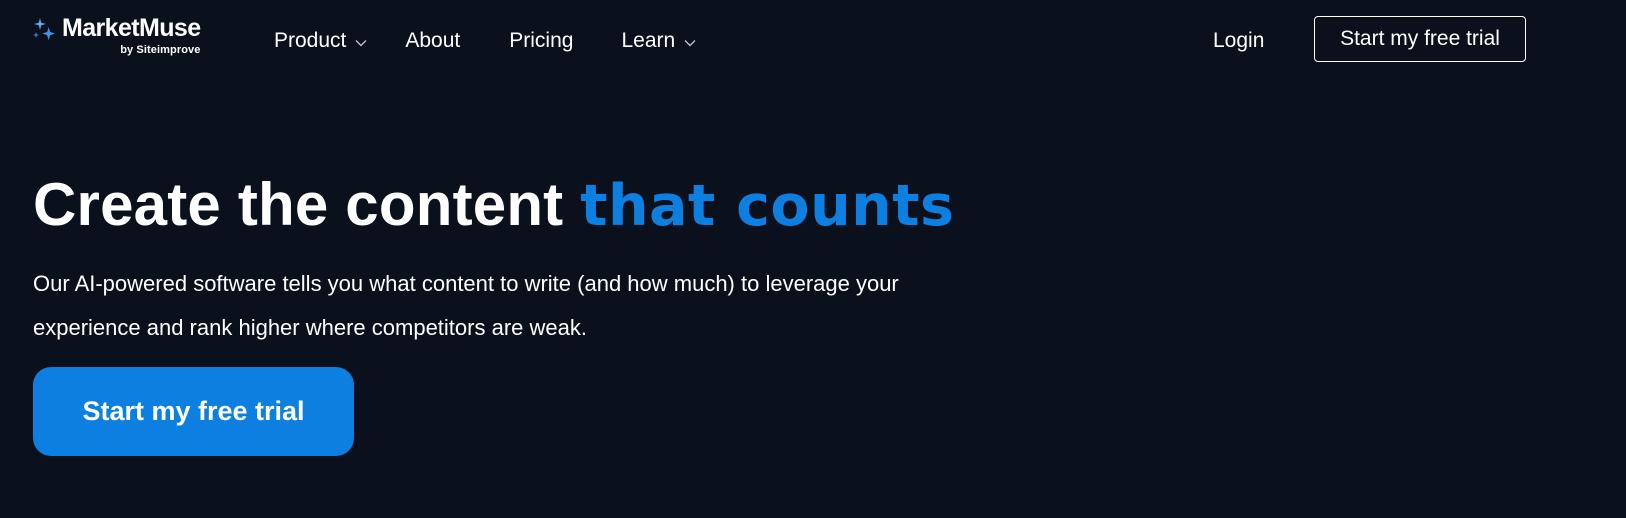 This screenshot has width=1626, height=518. I want to click on login-link: Login, so click(1238, 41).